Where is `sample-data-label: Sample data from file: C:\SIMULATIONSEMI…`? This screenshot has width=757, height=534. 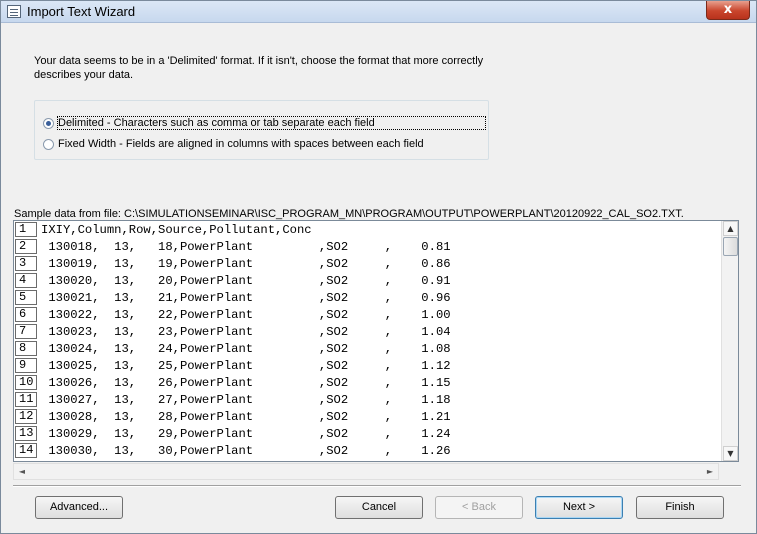 sample-data-label: Sample data from file: C:\SIMULATIONSEMI… is located at coordinates (349, 214).